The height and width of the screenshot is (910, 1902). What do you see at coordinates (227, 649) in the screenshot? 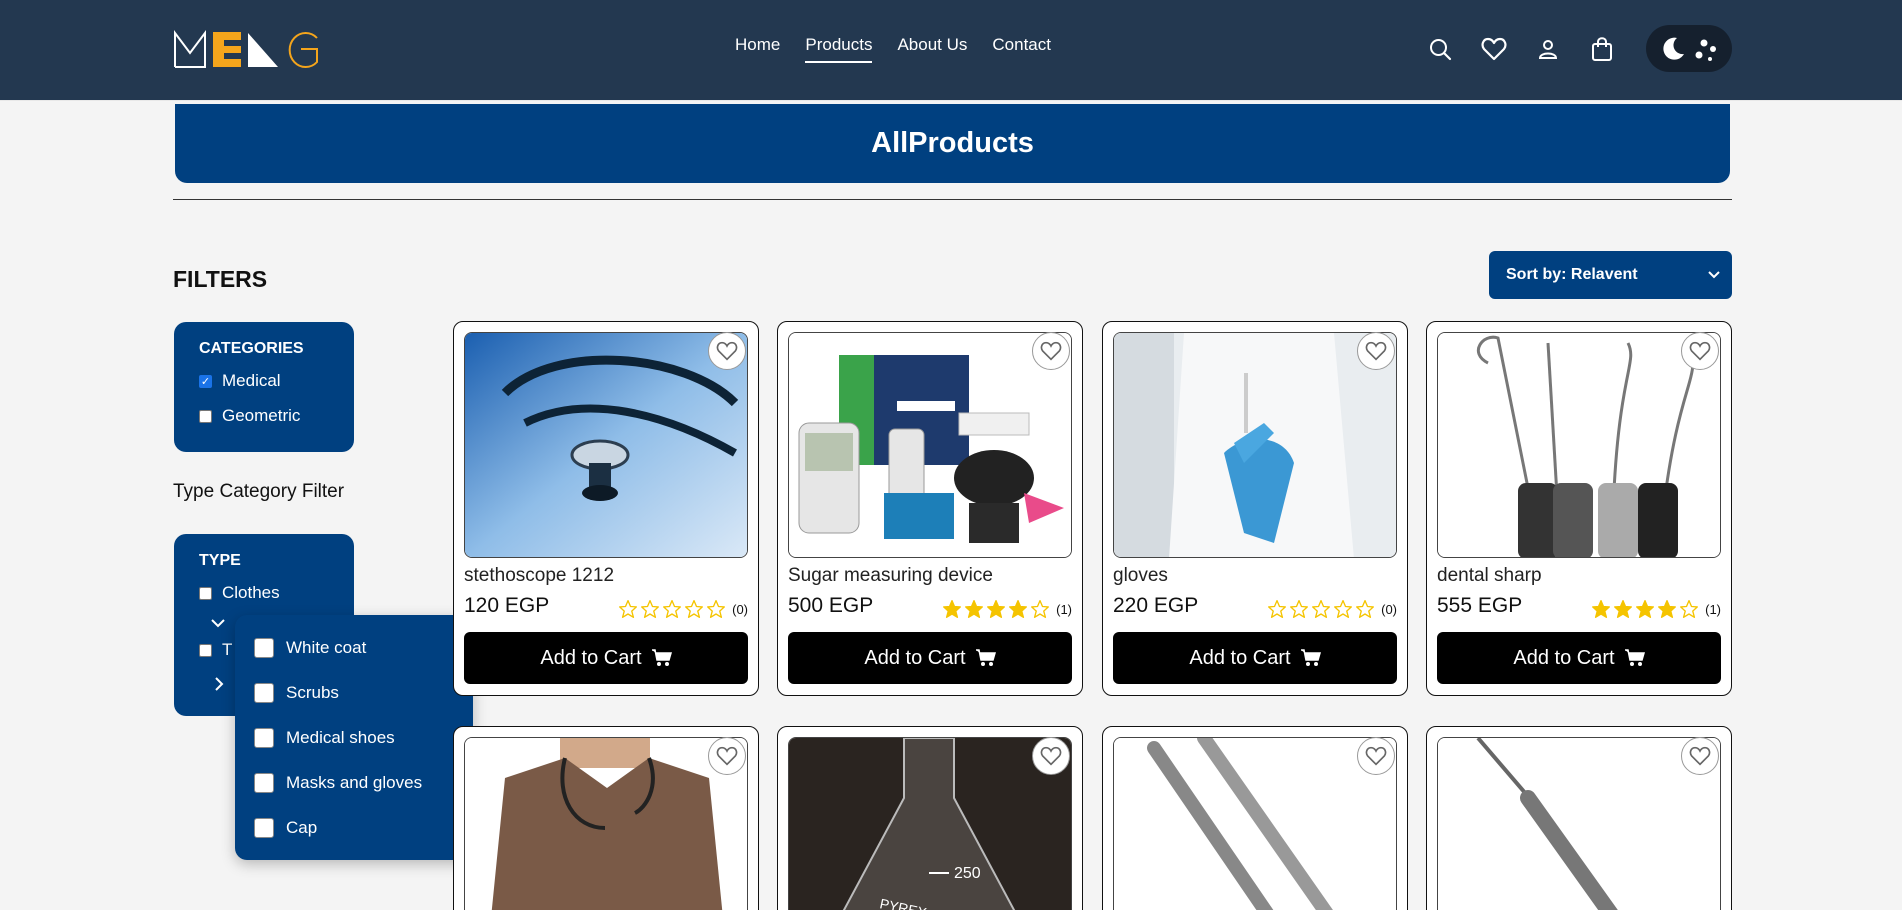
I see `type-label: T` at bounding box center [227, 649].